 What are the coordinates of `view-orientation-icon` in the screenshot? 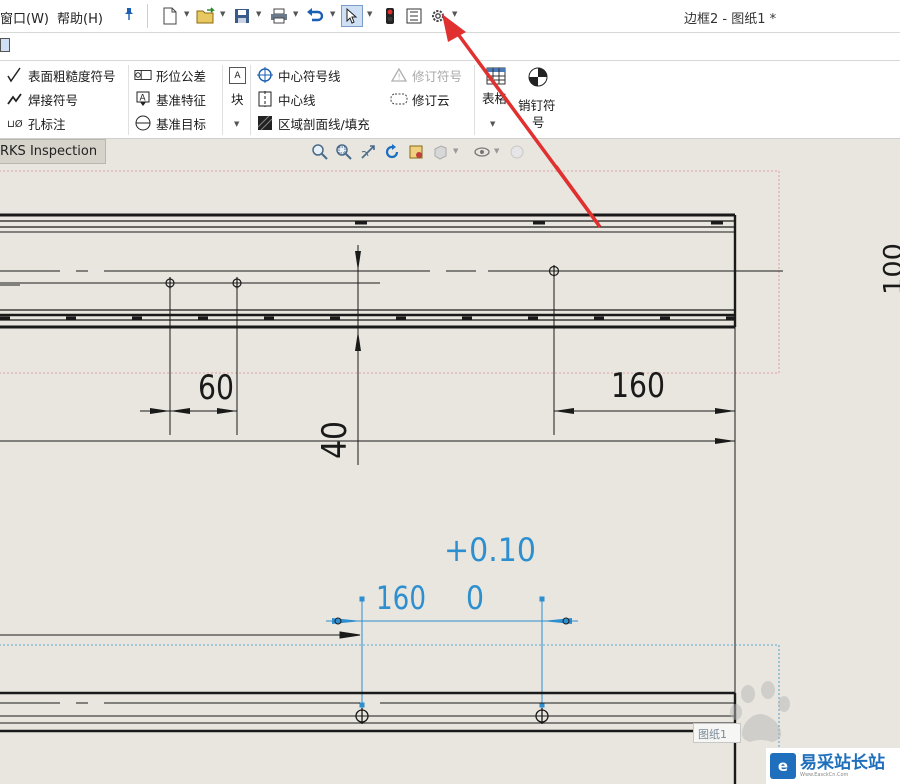 It's located at (440, 152).